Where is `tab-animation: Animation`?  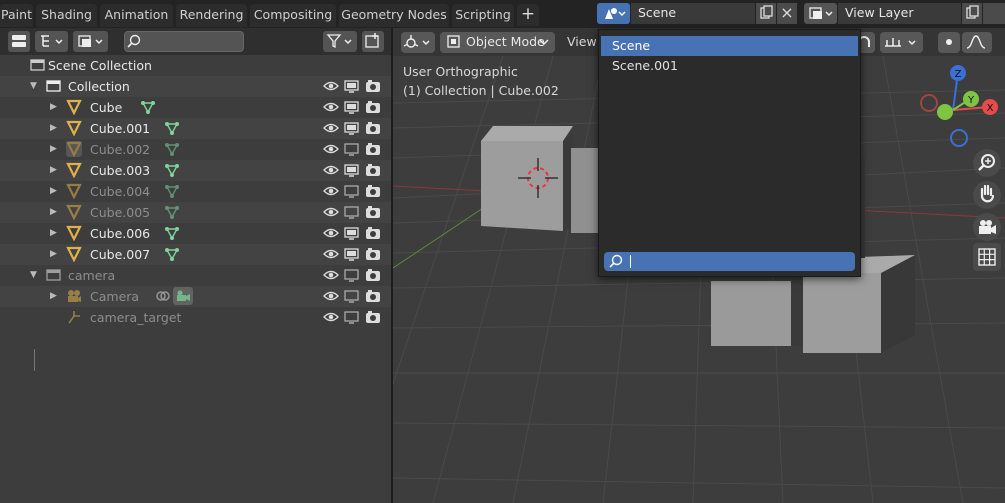 tab-animation: Animation is located at coordinates (136, 15).